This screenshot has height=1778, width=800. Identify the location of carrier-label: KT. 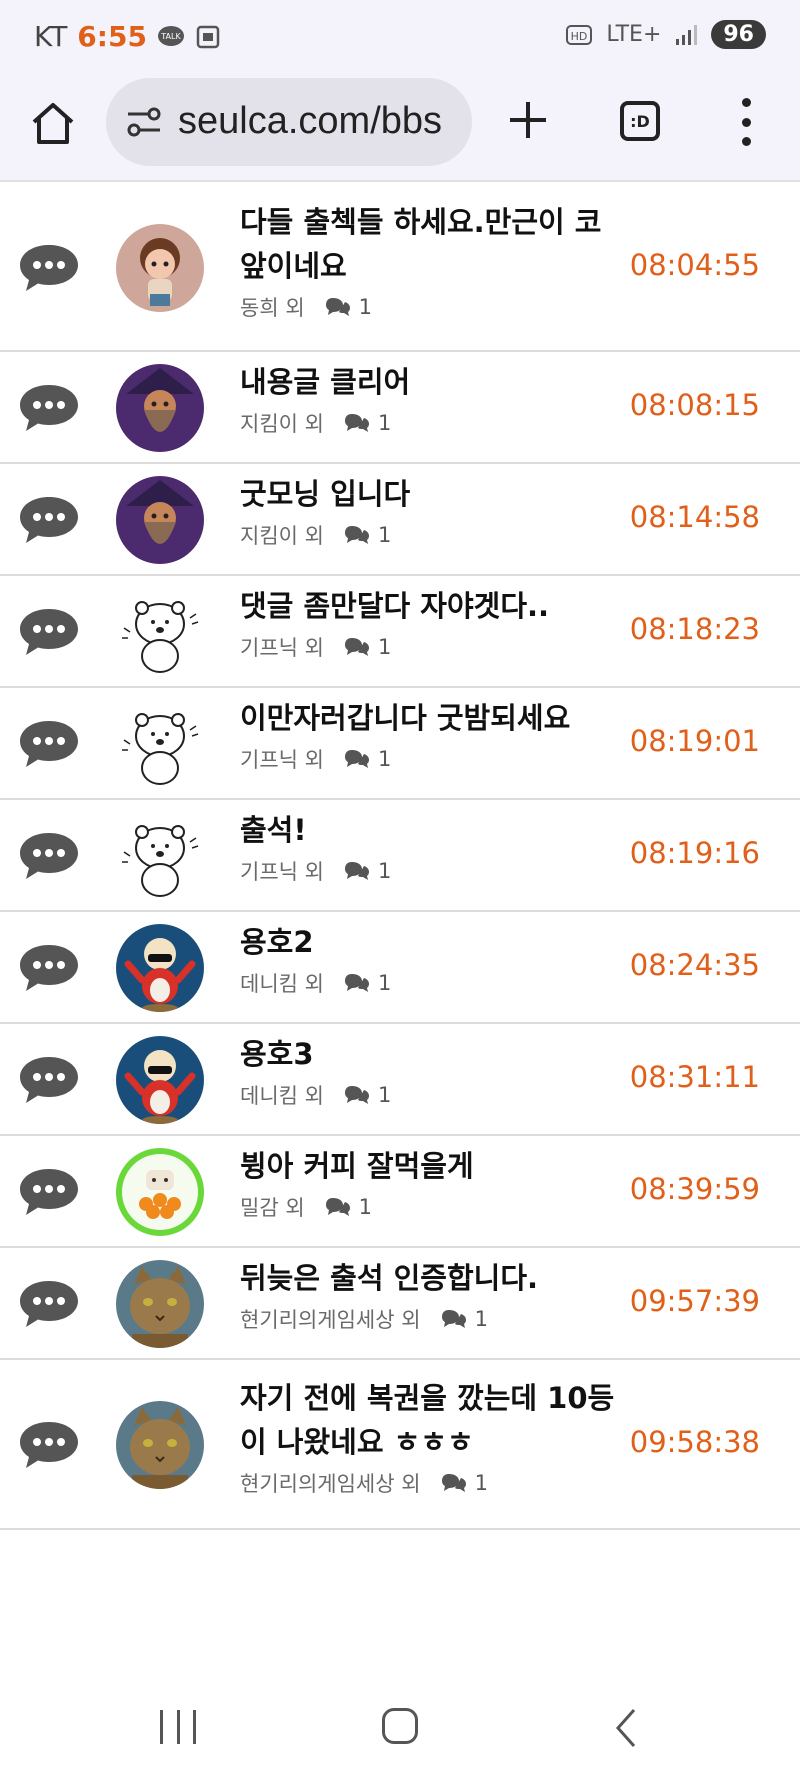
(51, 36).